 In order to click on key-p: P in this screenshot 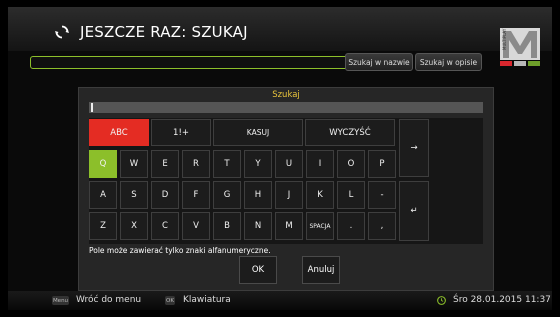, I will do `click(382, 164)`.